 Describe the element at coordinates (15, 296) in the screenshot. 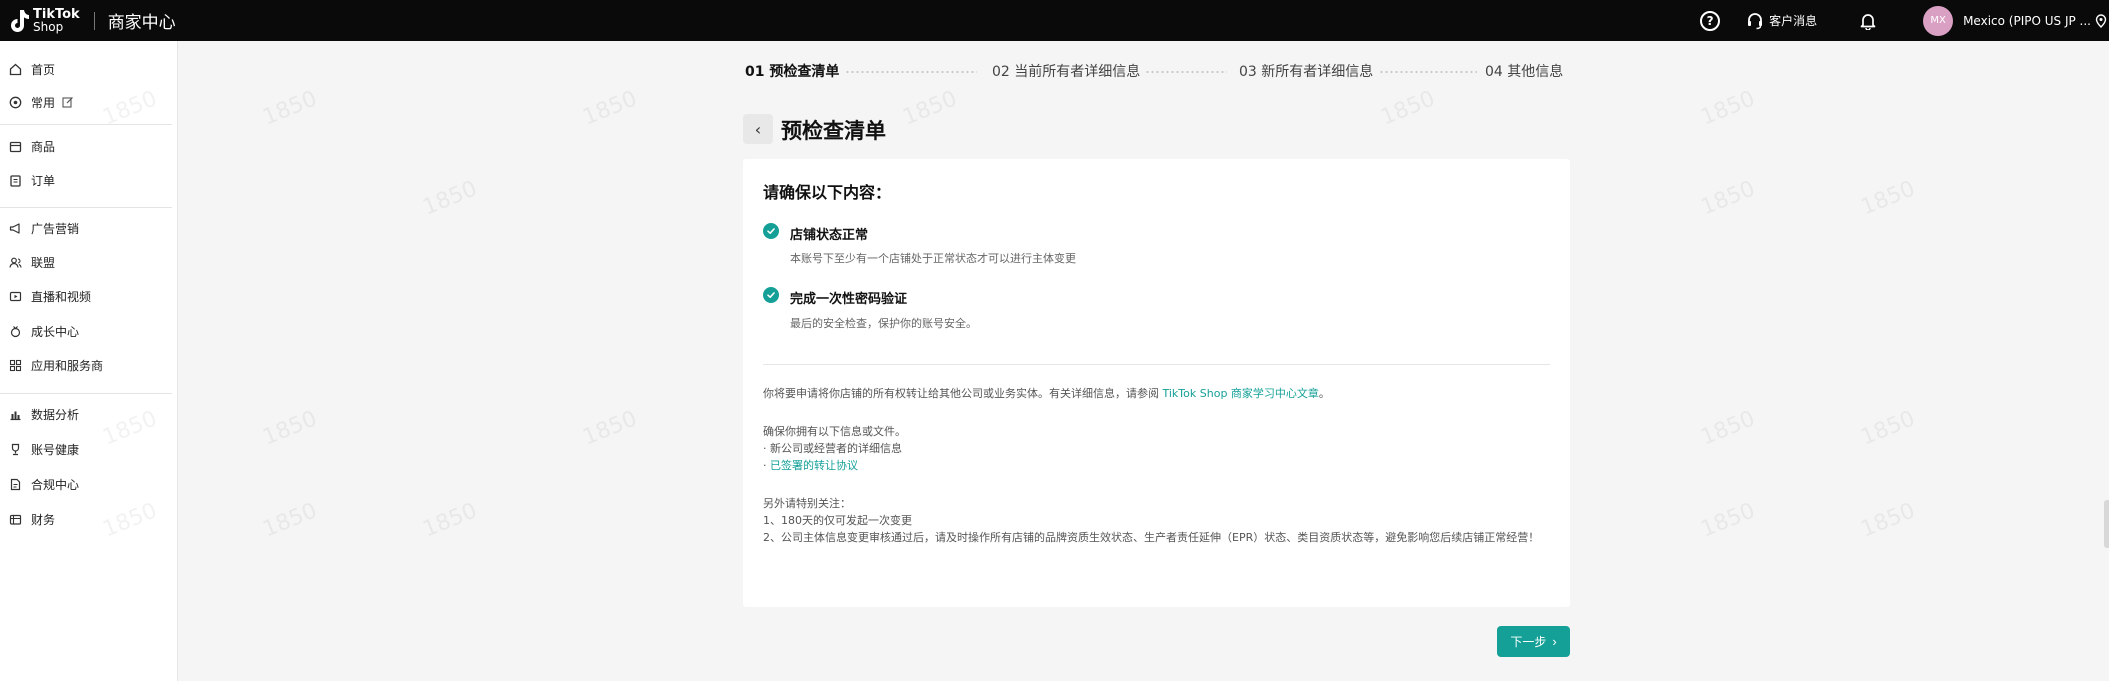

I see `video-icon` at that location.